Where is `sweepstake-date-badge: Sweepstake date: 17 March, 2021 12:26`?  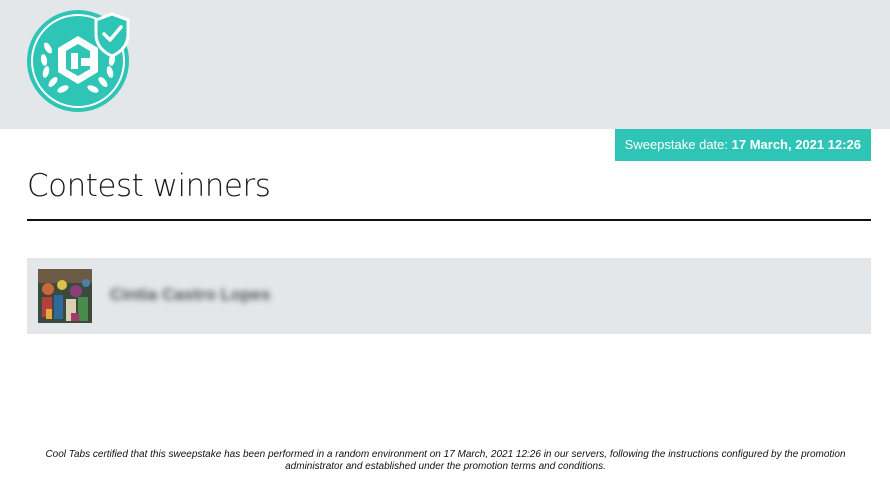 sweepstake-date-badge: Sweepstake date: 17 March, 2021 12:26 is located at coordinates (742, 145).